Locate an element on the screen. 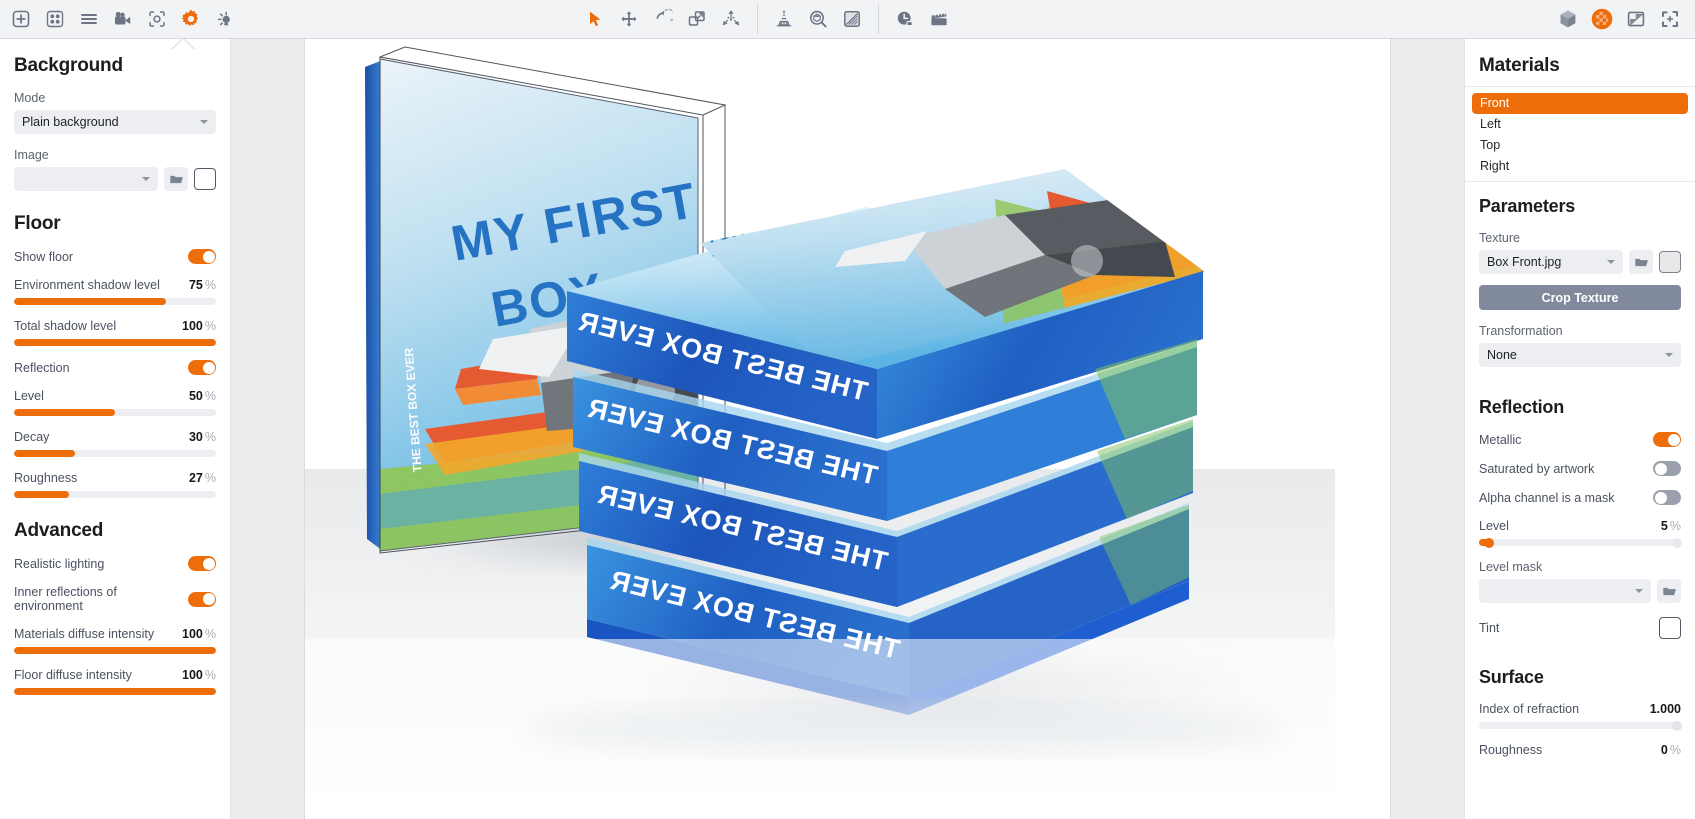 The width and height of the screenshot is (1695, 819). floor-diffuse-intensity-slider is located at coordinates (115, 691).